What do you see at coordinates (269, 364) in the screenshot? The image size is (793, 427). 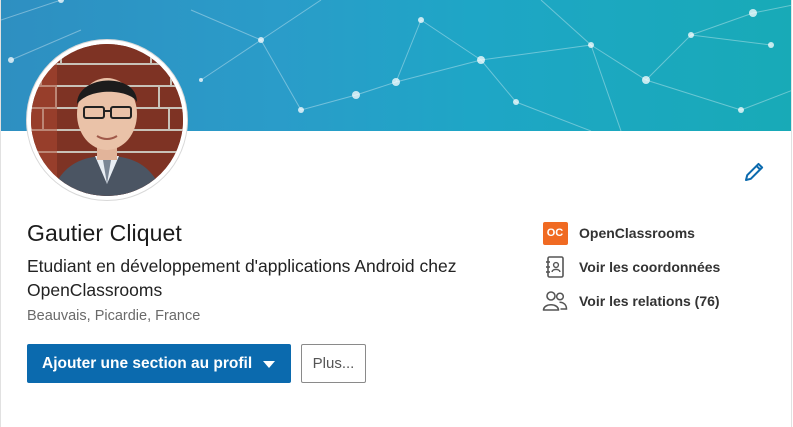 I see `caret-down-icon` at bounding box center [269, 364].